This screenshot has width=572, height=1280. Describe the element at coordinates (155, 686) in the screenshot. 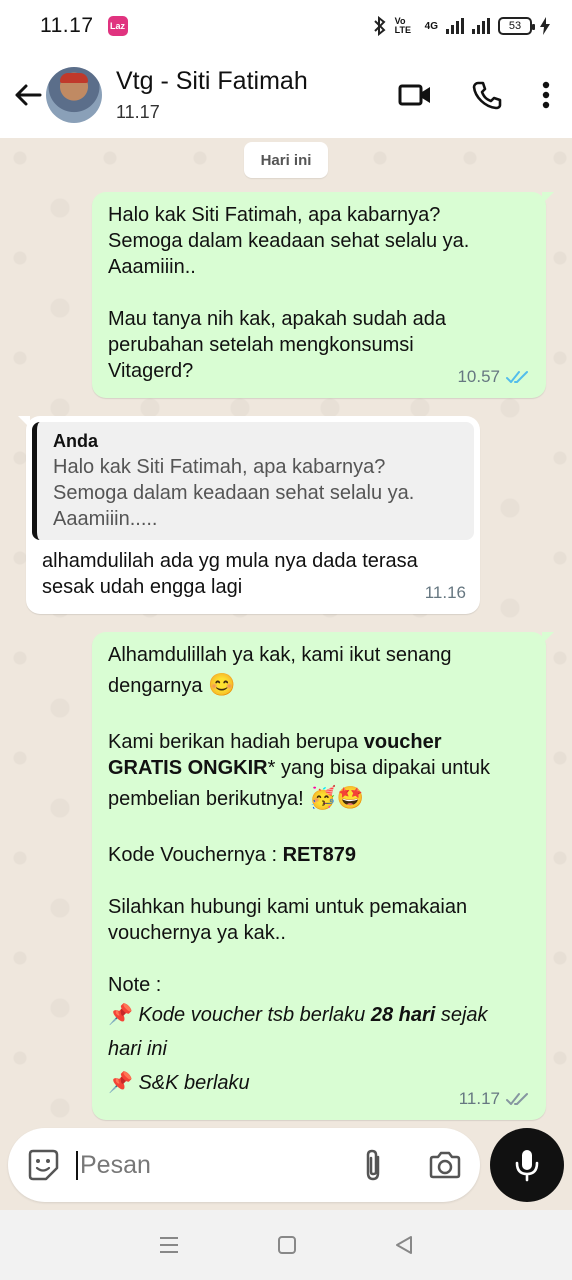

I see `message-text: dengarnya` at that location.